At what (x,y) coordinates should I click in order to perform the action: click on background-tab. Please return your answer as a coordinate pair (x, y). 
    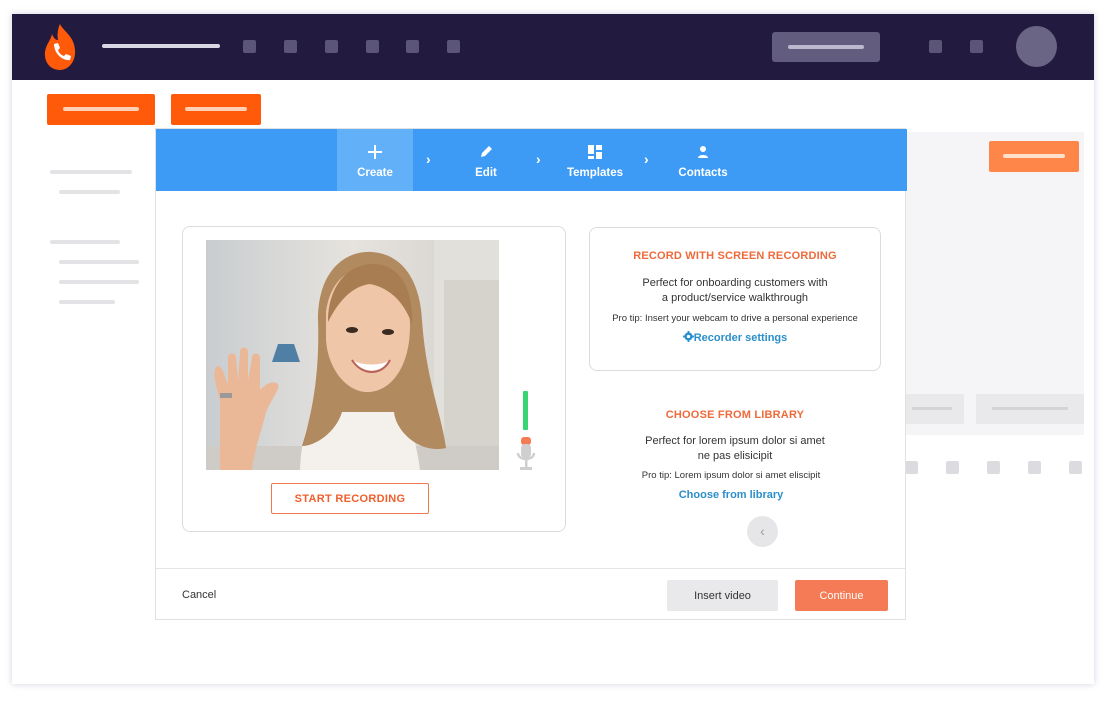
    Looking at the image, I should click on (1030, 409).